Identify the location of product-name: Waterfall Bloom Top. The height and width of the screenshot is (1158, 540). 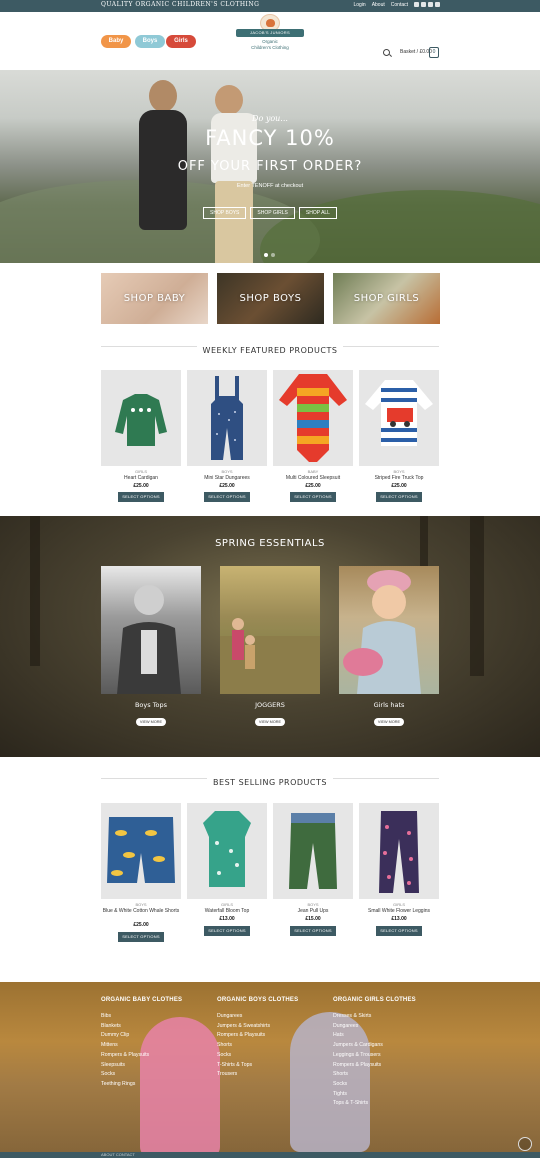
(227, 911).